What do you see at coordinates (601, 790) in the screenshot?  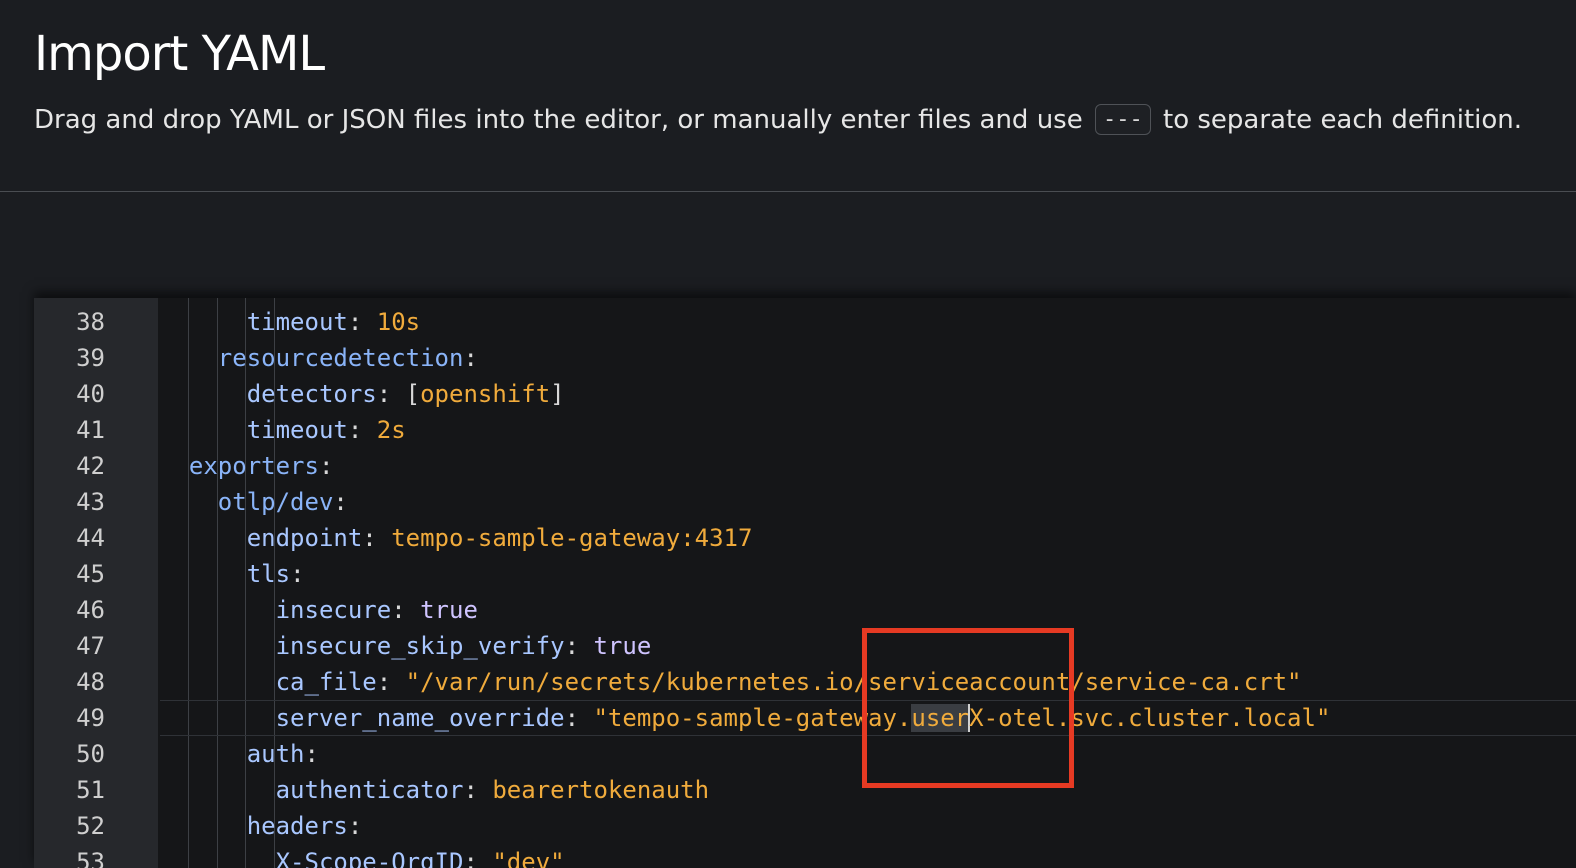 I see `yaml-value: bearertokenauth` at bounding box center [601, 790].